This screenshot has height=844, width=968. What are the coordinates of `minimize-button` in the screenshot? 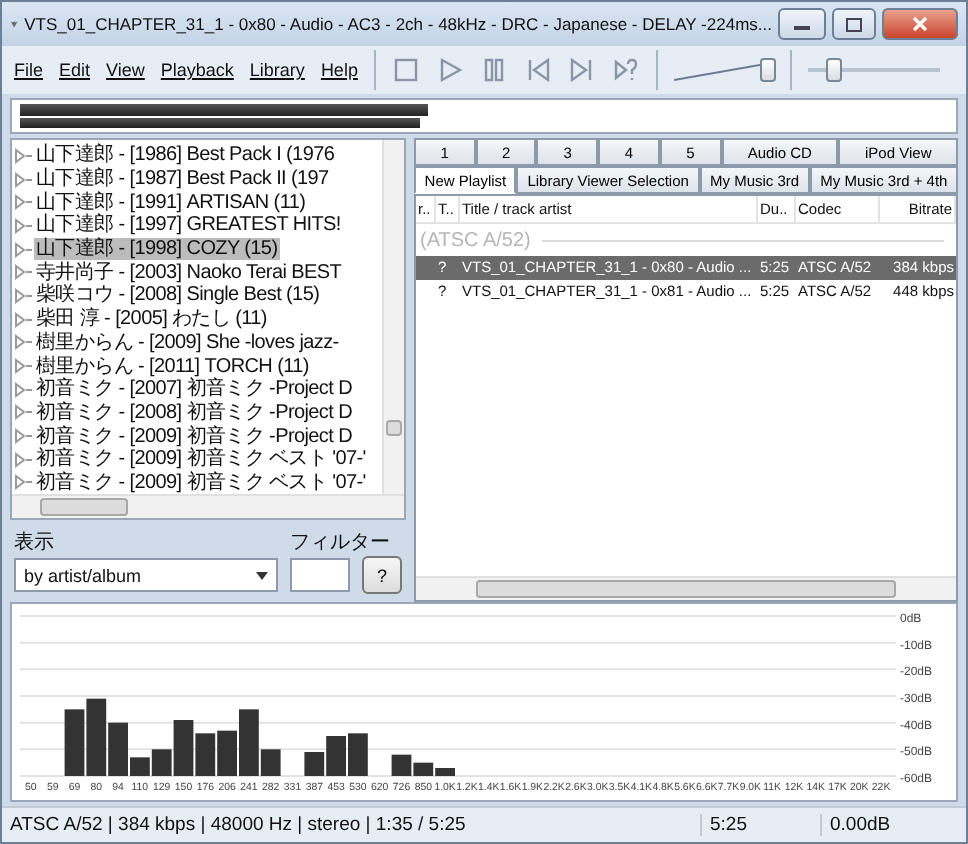 It's located at (802, 24).